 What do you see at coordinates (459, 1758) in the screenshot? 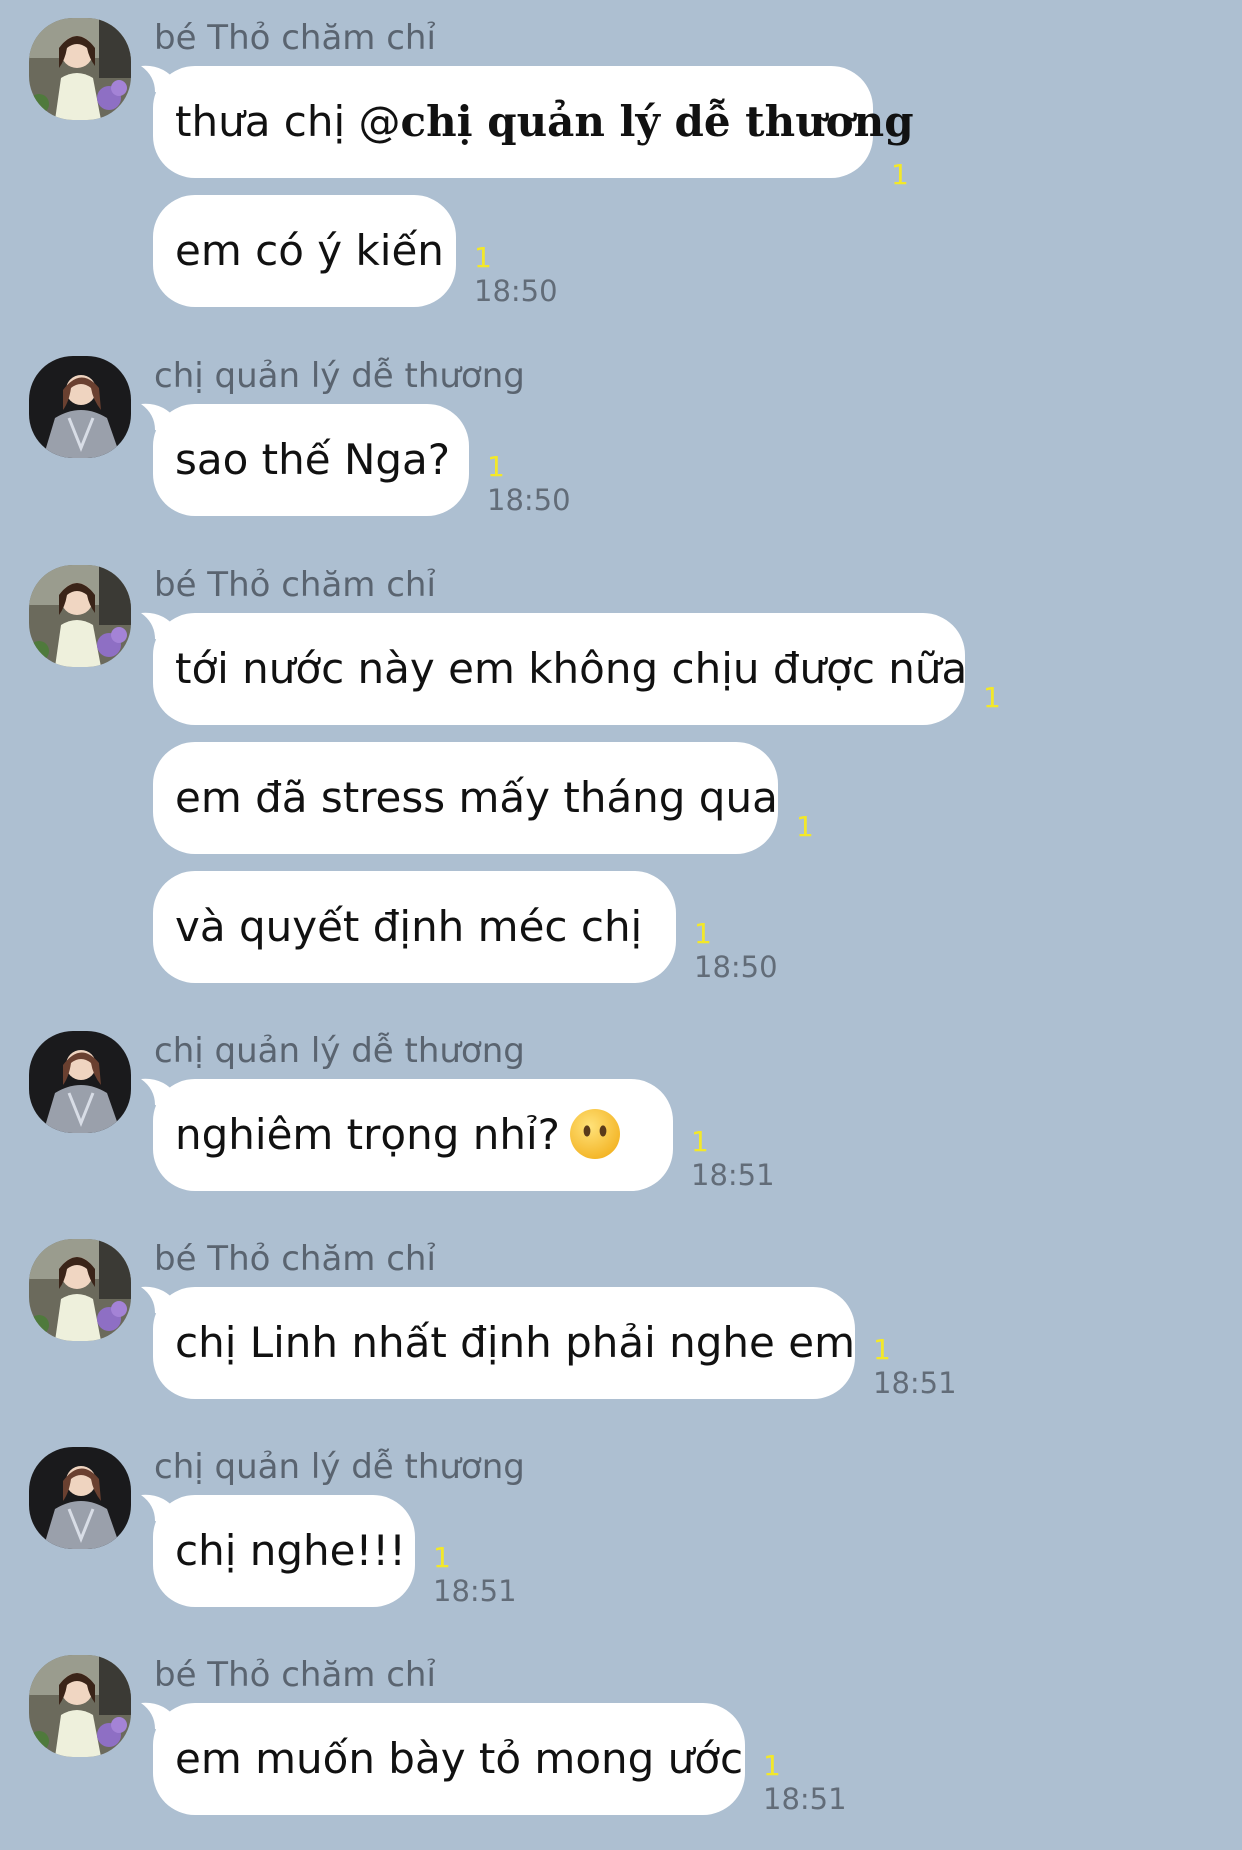
I see `message-text: em muốn bày tỏ mong ước` at bounding box center [459, 1758].